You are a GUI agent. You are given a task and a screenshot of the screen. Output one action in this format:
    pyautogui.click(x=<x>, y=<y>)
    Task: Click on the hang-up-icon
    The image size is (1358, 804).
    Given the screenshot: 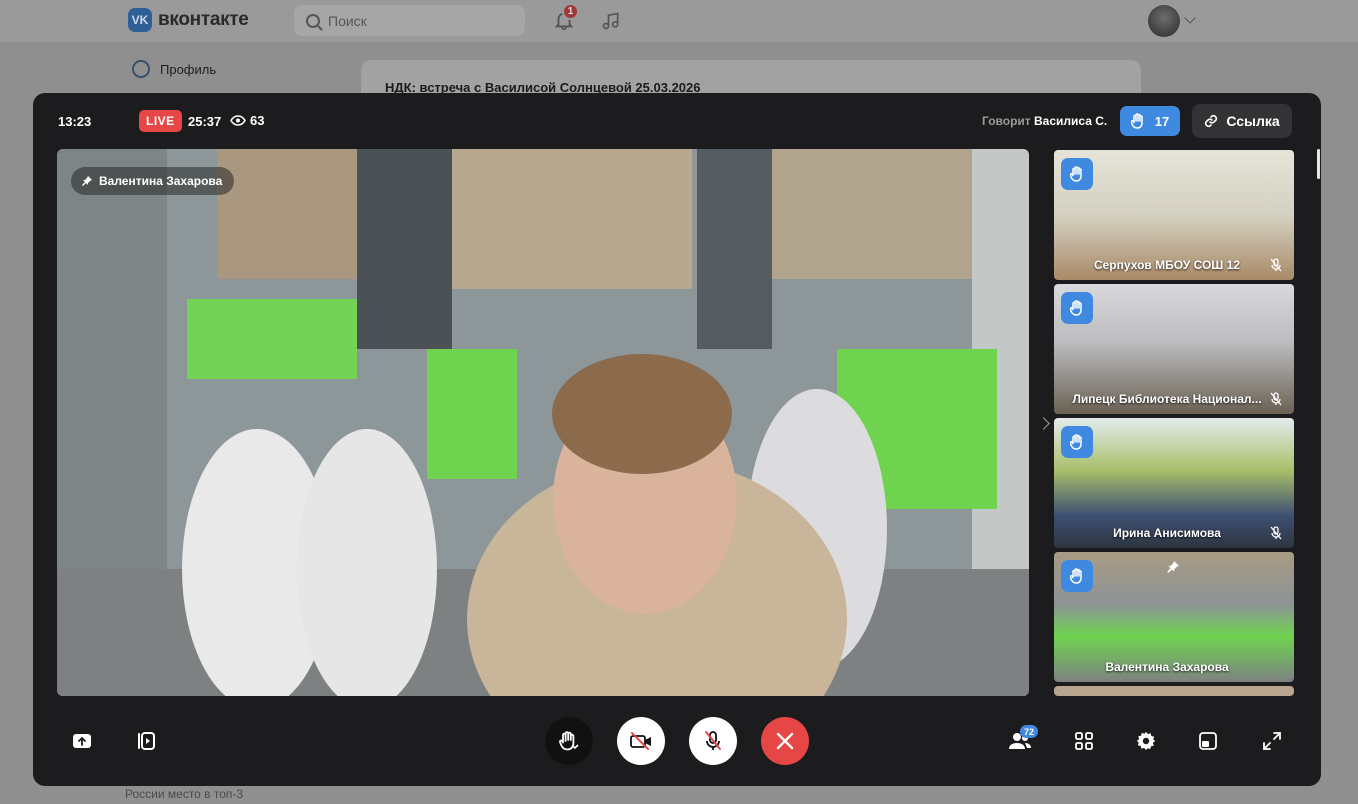 What is the action you would take?
    pyautogui.click(x=785, y=741)
    